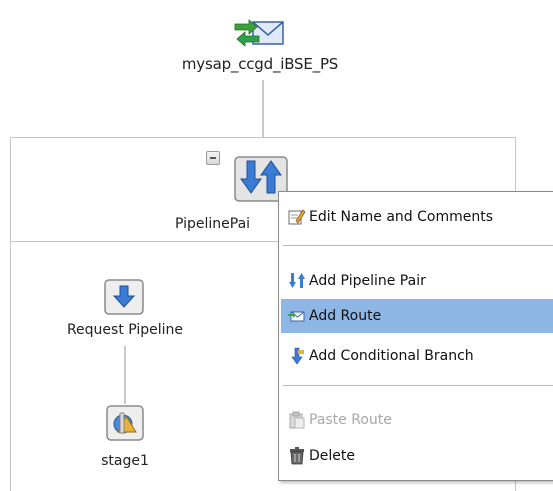  Describe the element at coordinates (297, 420) in the screenshot. I see `paste-icon` at that location.